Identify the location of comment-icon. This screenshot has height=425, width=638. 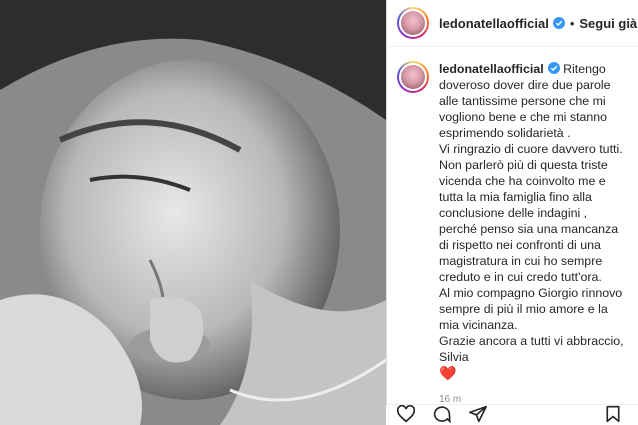
(442, 414).